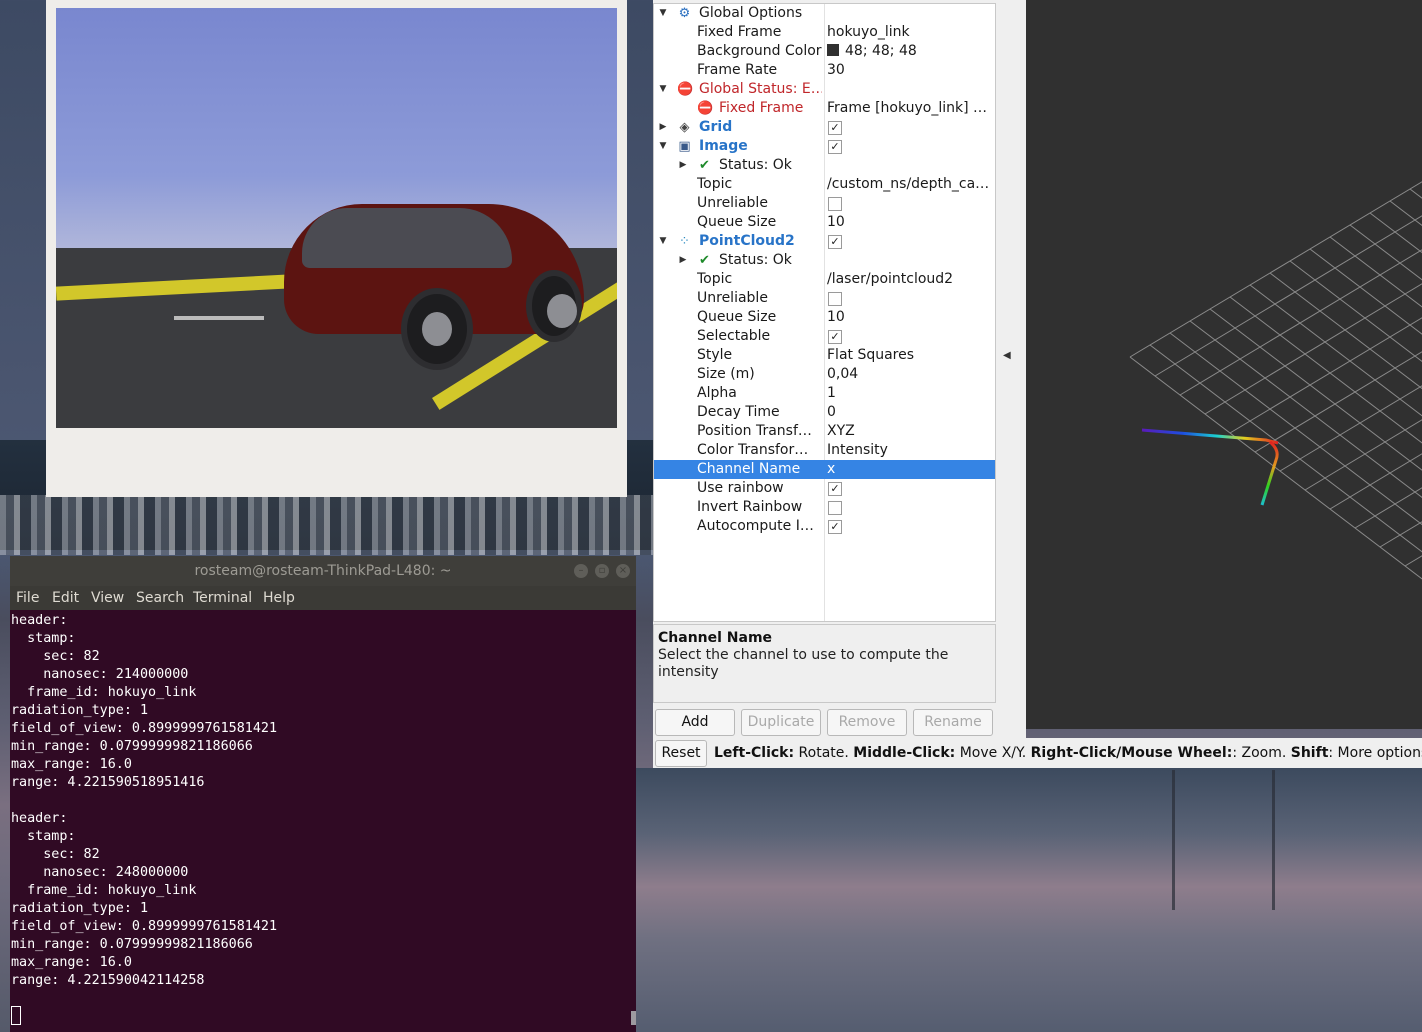 Image resolution: width=1422 pixels, height=1032 pixels. What do you see at coordinates (867, 722) in the screenshot?
I see `remove-button: Remove` at bounding box center [867, 722].